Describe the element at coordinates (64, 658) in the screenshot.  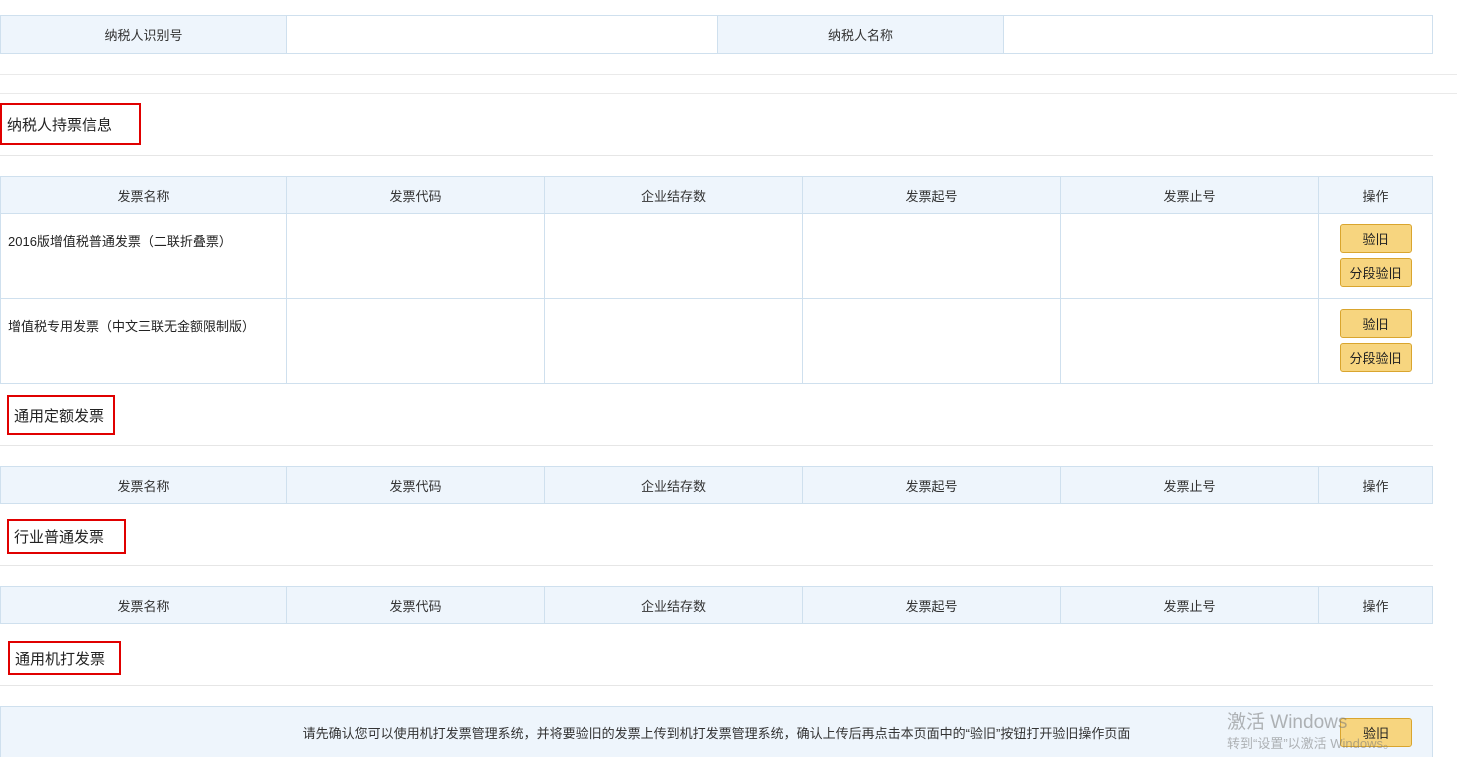
I see `section-title-machine-invoices: 通用机打发票` at that location.